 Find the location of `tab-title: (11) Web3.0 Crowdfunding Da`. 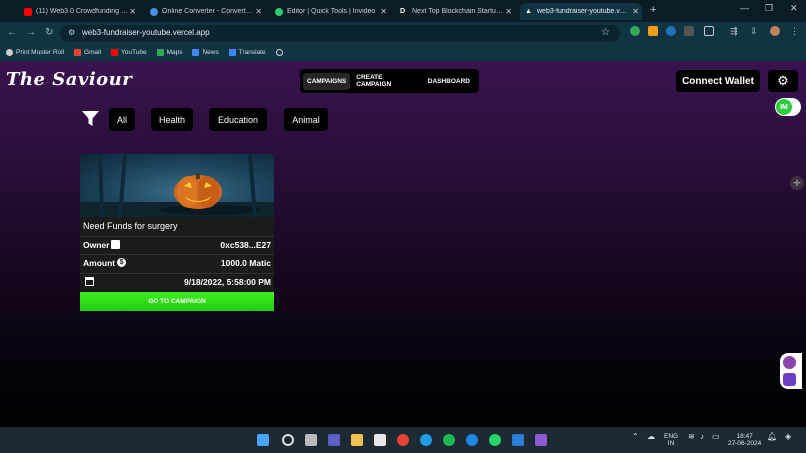

tab-title: (11) Web3.0 Crowdfunding Da is located at coordinates (82, 11).